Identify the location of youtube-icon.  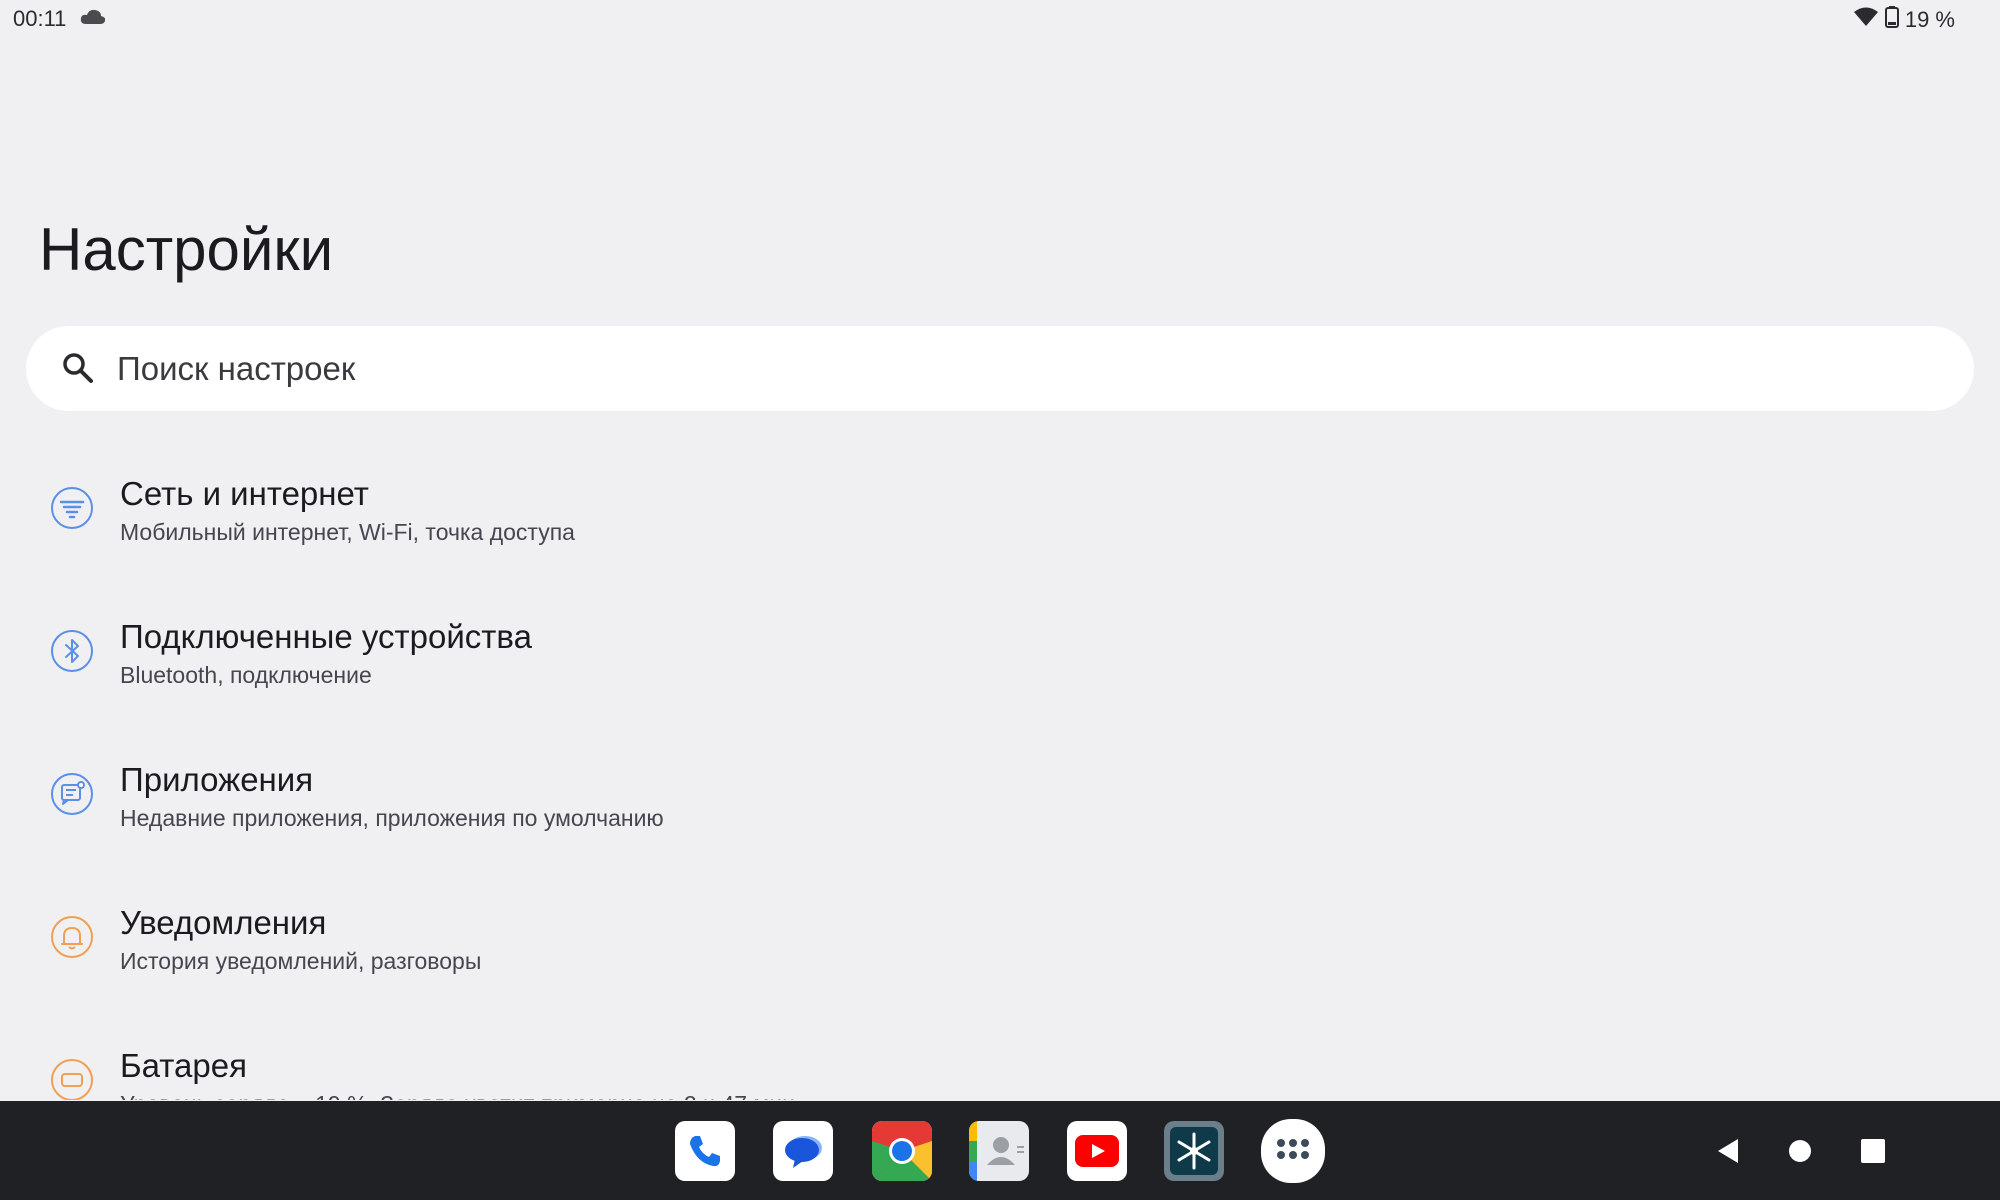
(1097, 1151).